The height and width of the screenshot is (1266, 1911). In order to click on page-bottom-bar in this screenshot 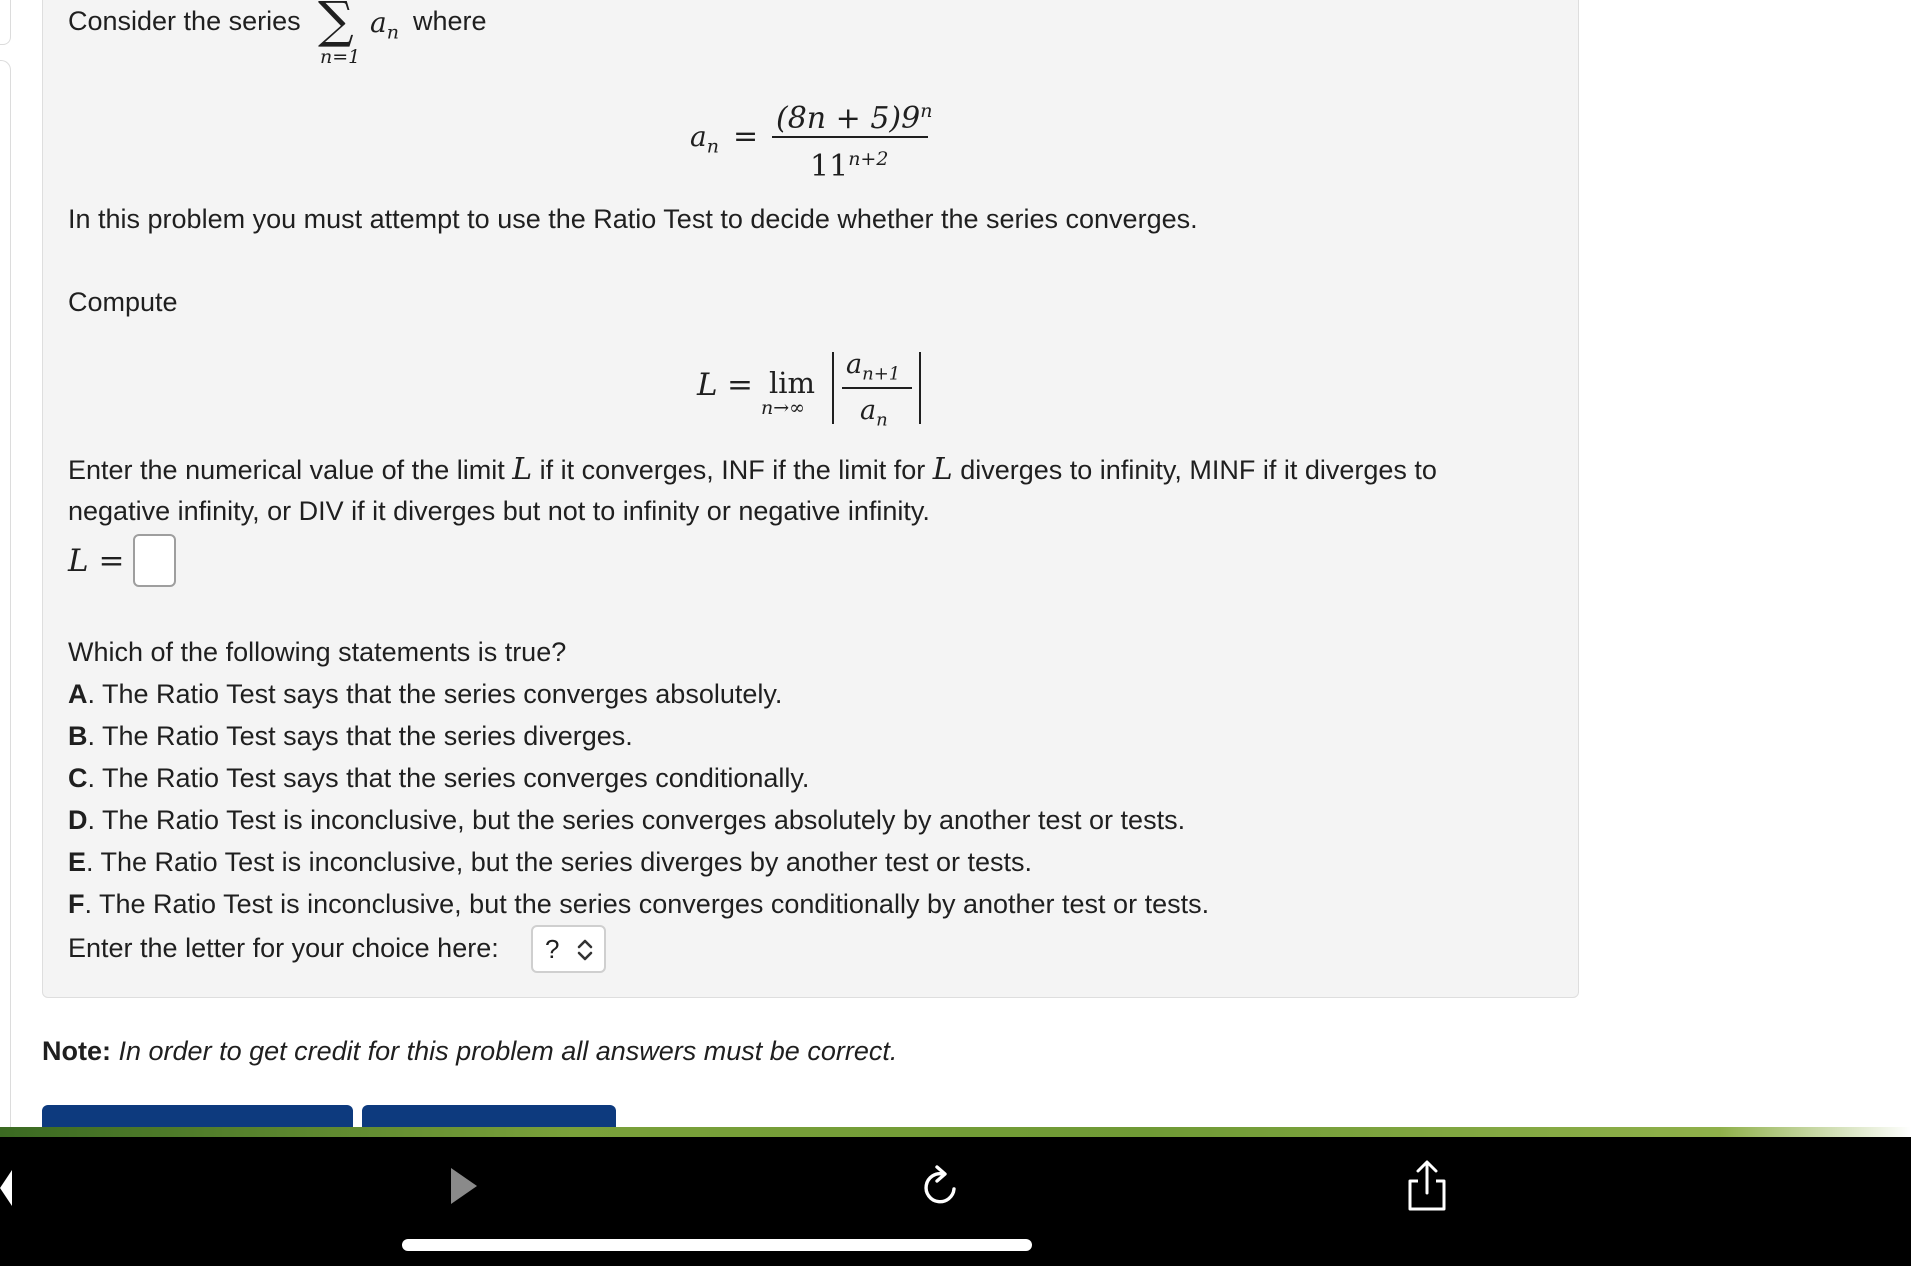, I will do `click(955, 1132)`.